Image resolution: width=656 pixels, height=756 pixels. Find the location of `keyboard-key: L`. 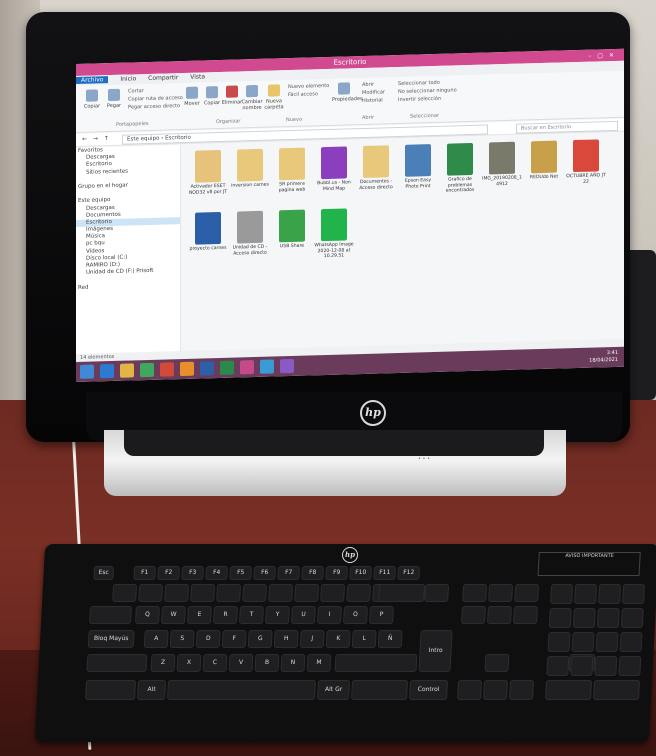

keyboard-key: L is located at coordinates (364, 639).